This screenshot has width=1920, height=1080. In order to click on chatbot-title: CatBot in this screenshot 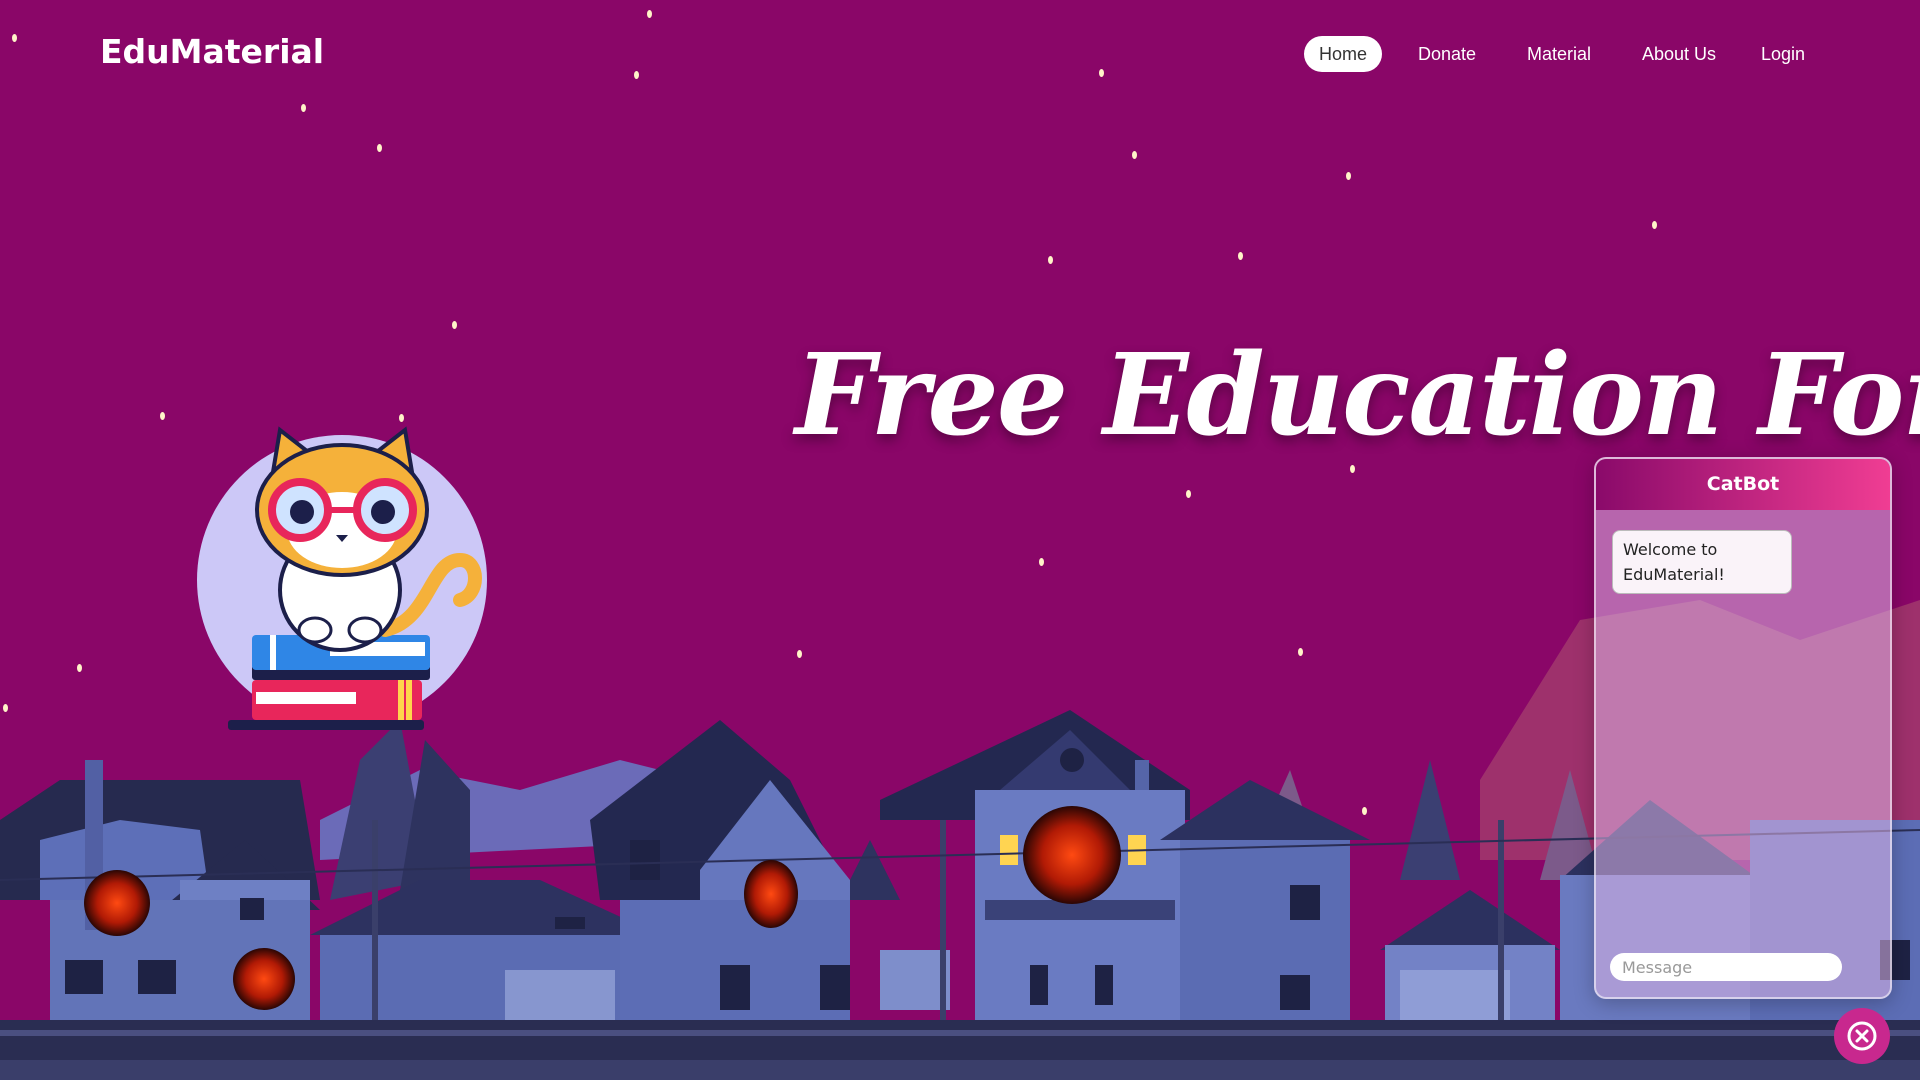, I will do `click(1743, 484)`.